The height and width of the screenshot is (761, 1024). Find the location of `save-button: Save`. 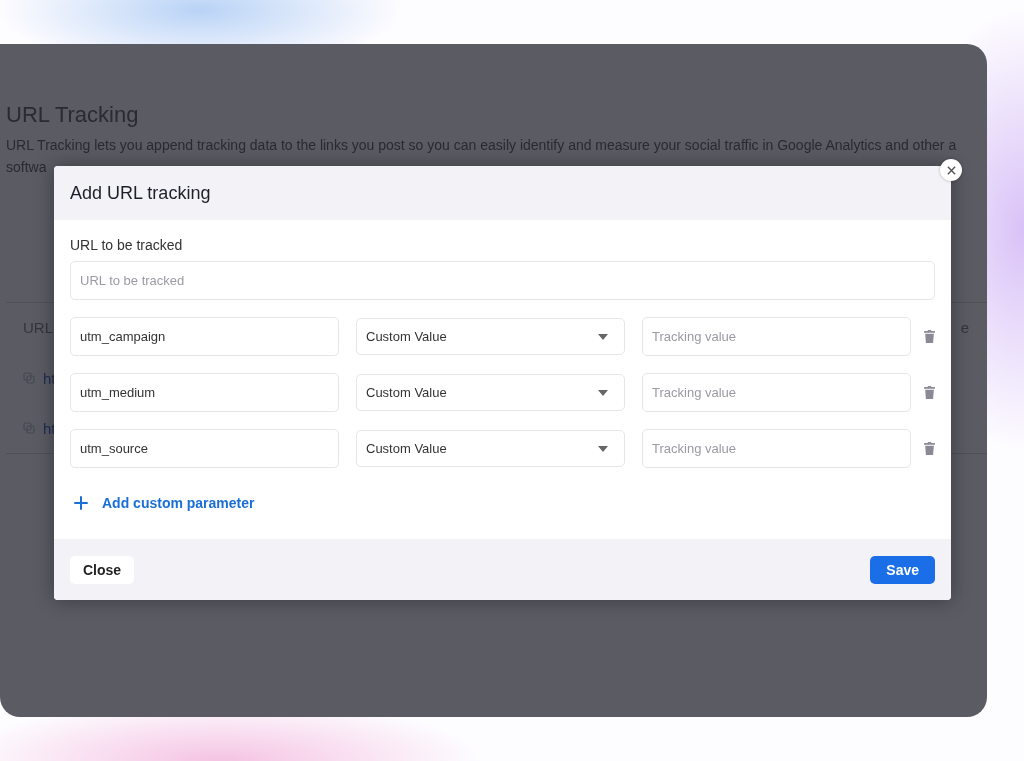

save-button: Save is located at coordinates (902, 569).